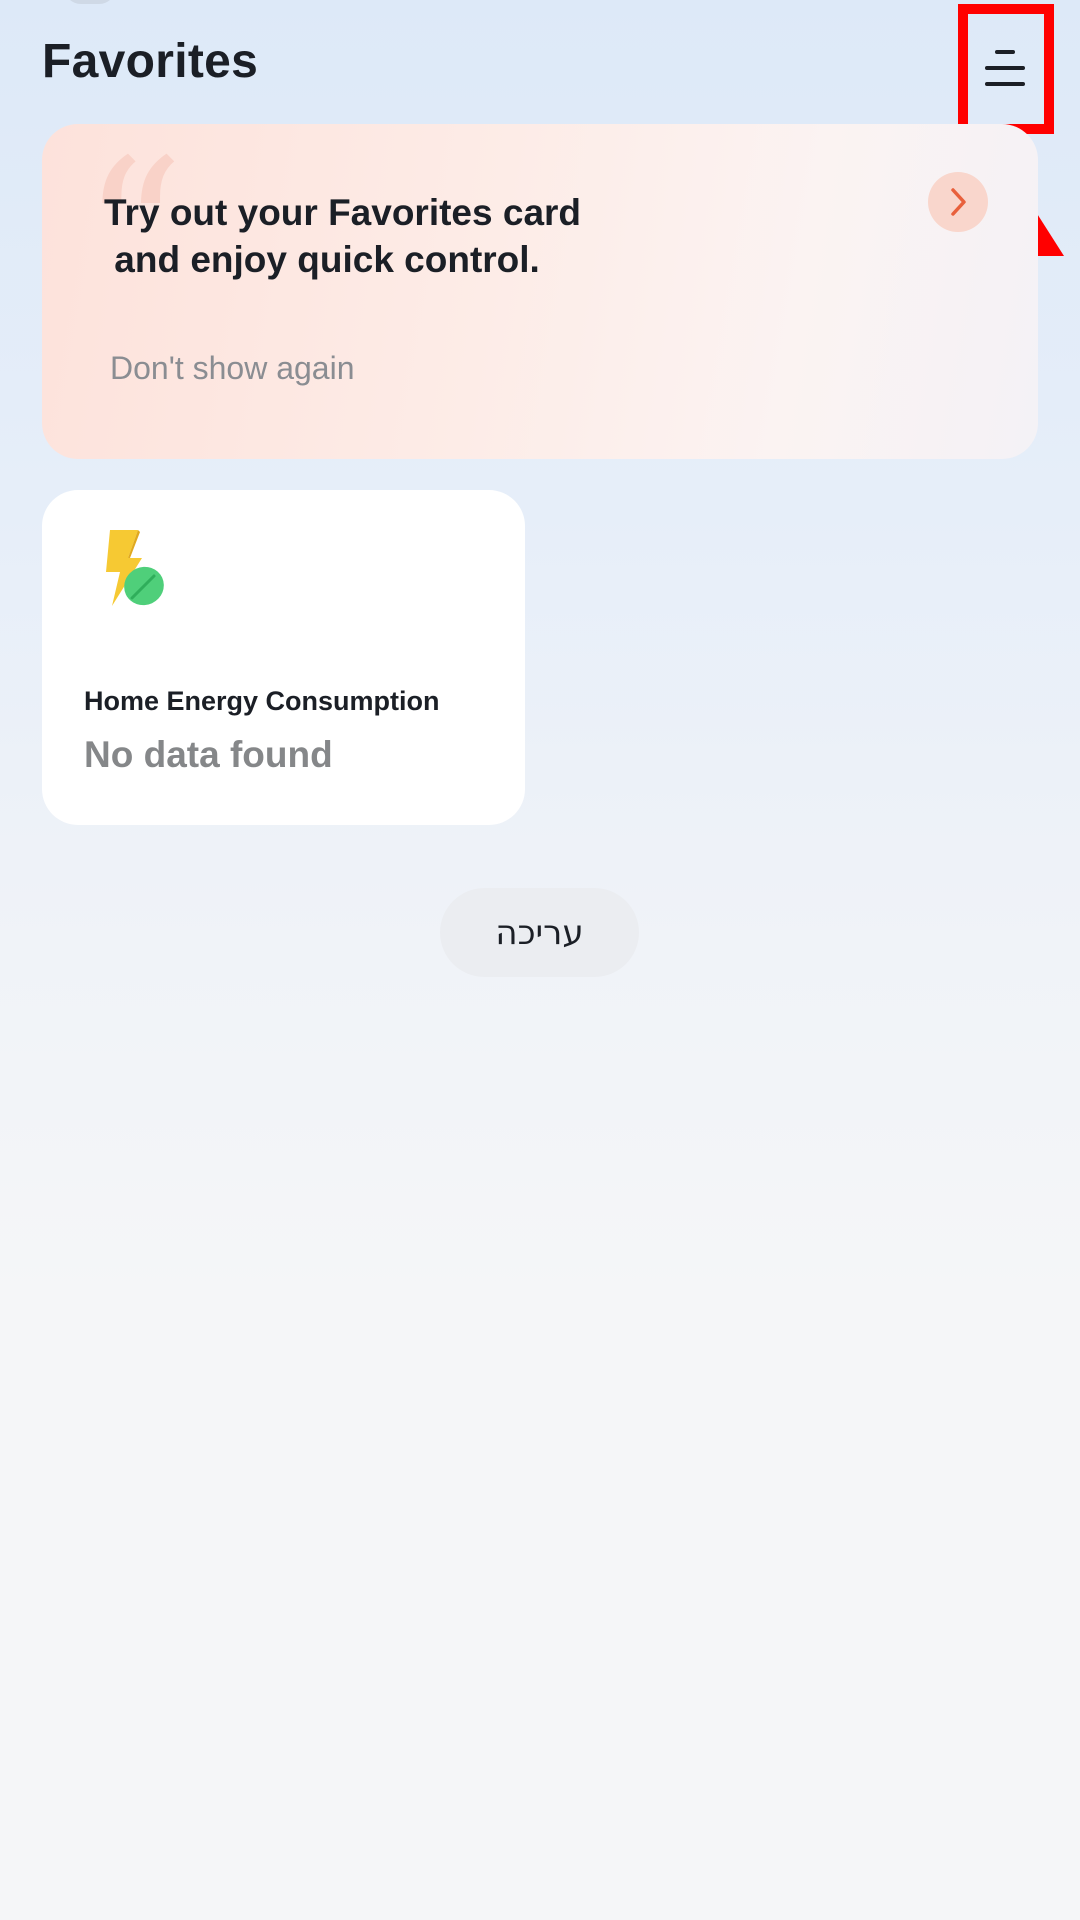  I want to click on promo-arrow-button, so click(958, 202).